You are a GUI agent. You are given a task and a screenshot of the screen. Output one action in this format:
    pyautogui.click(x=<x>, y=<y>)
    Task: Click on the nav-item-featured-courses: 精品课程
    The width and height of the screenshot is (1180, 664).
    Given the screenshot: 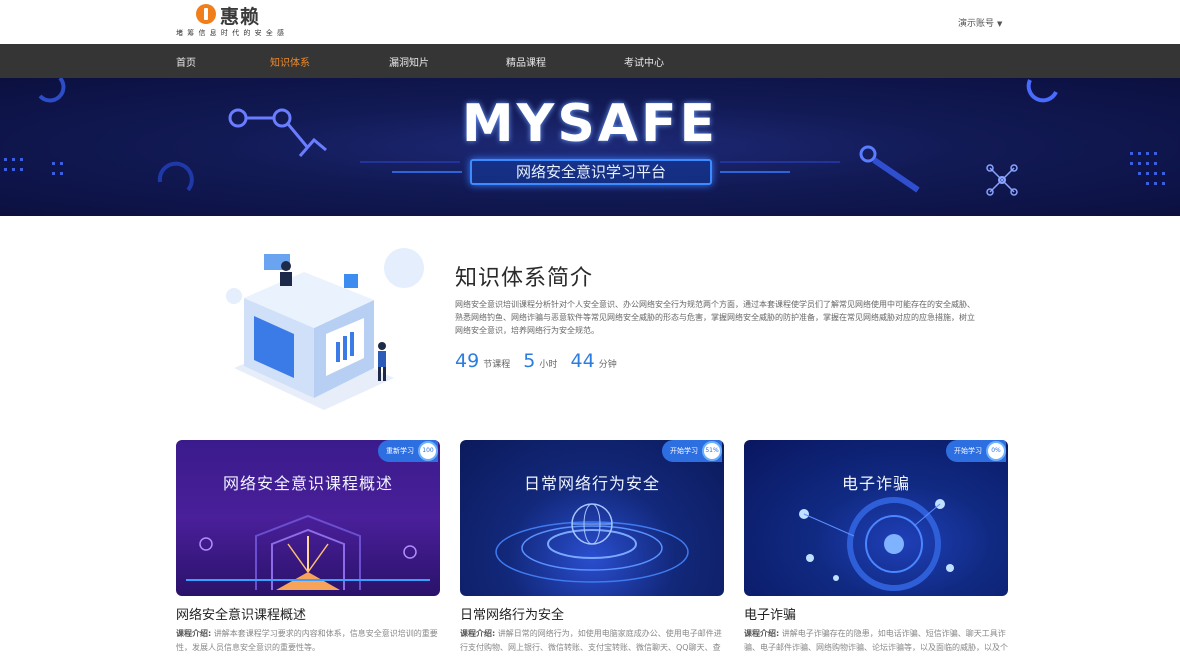 What is the action you would take?
    pyautogui.click(x=526, y=61)
    